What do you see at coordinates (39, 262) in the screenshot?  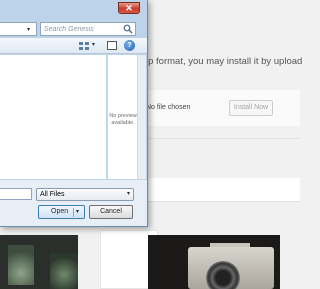 I see `theme-card-plants` at bounding box center [39, 262].